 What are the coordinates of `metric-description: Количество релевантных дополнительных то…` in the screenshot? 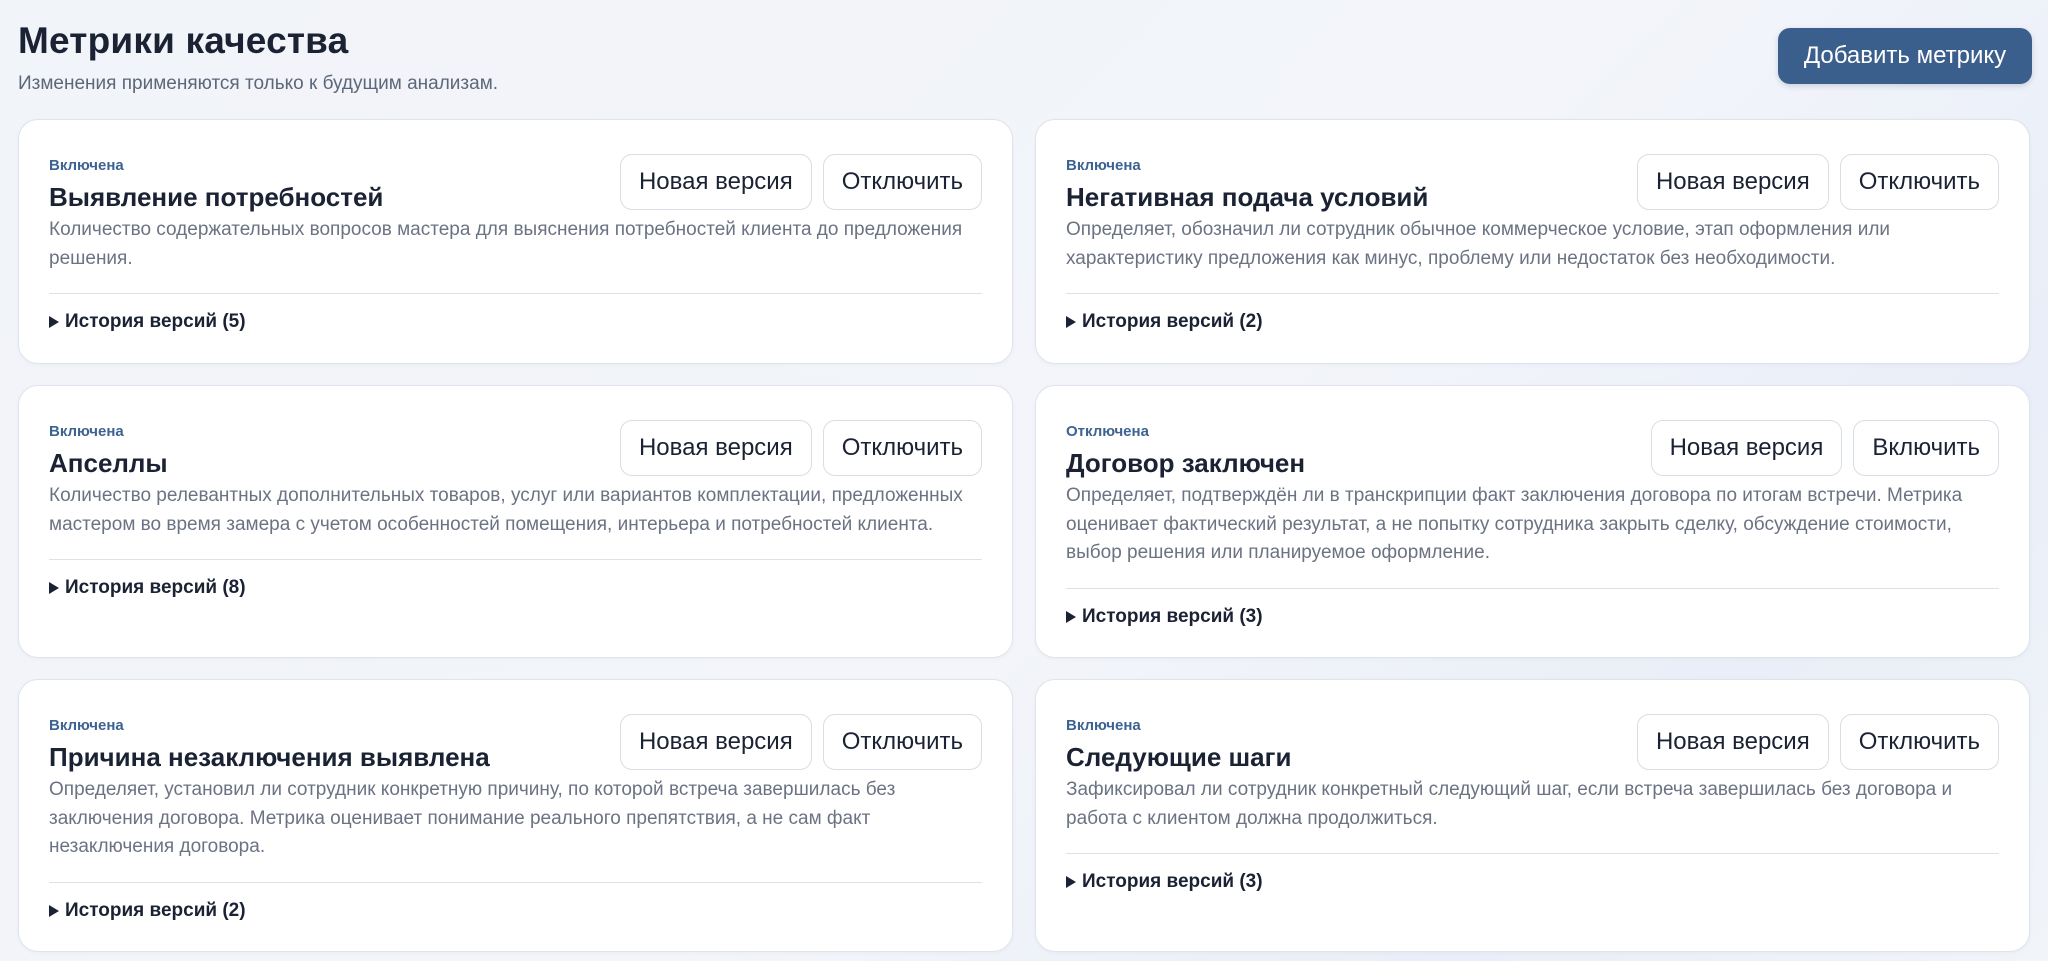 It's located at (506, 510).